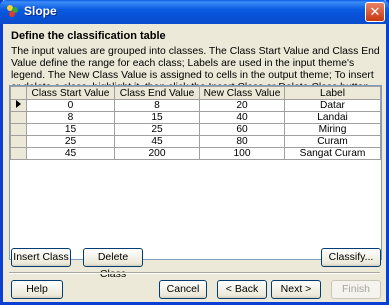 This screenshot has height=305, width=389. What do you see at coordinates (375, 12) in the screenshot?
I see `close-button: ✕` at bounding box center [375, 12].